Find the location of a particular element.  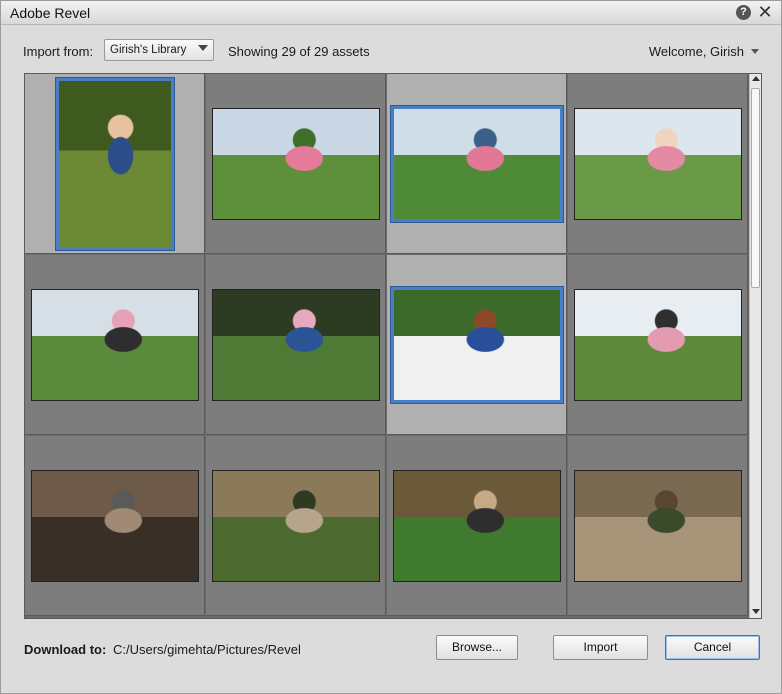

help-icon: ? is located at coordinates (743, 12).